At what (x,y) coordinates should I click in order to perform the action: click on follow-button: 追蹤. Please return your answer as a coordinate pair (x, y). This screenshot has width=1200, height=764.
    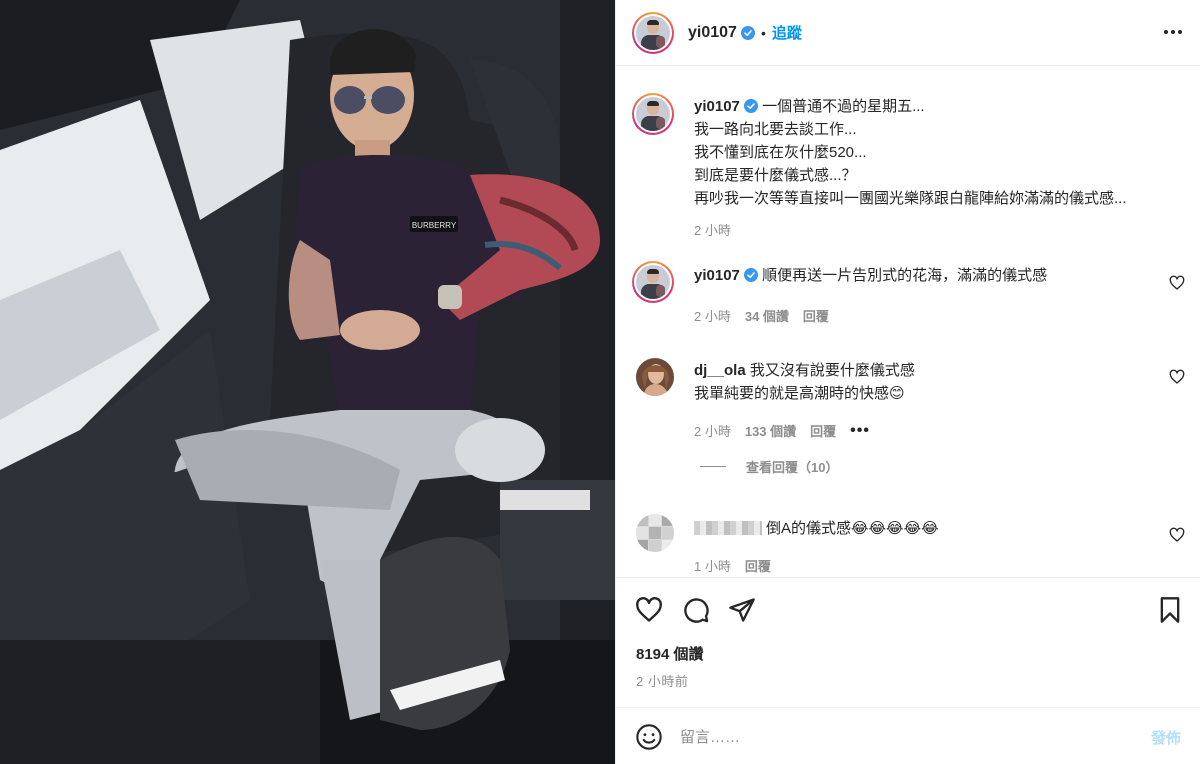
    Looking at the image, I should click on (787, 32).